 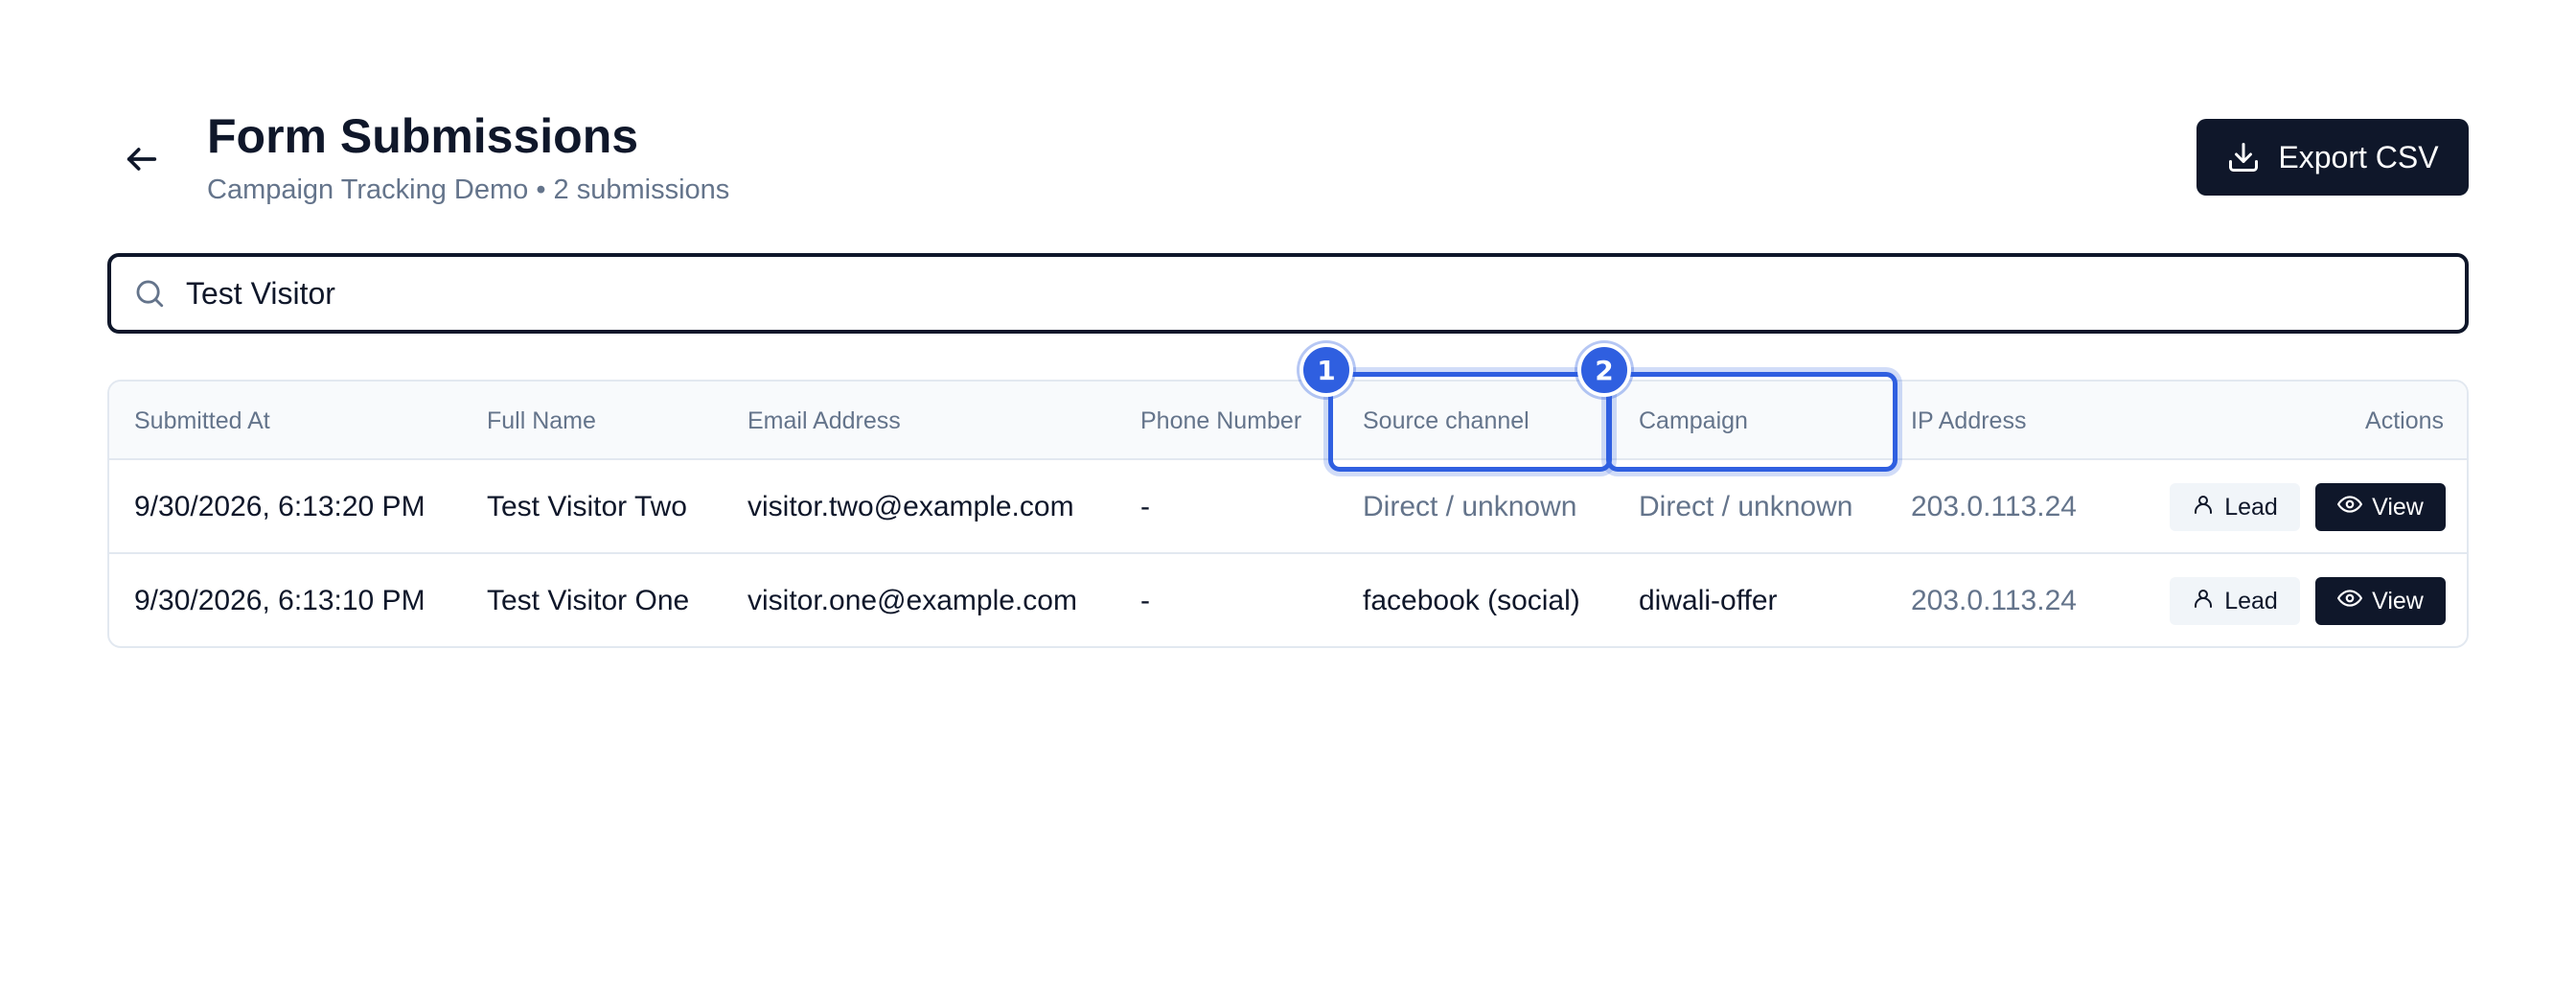 I want to click on cell-full-name: Test Visitor Two, so click(x=587, y=506).